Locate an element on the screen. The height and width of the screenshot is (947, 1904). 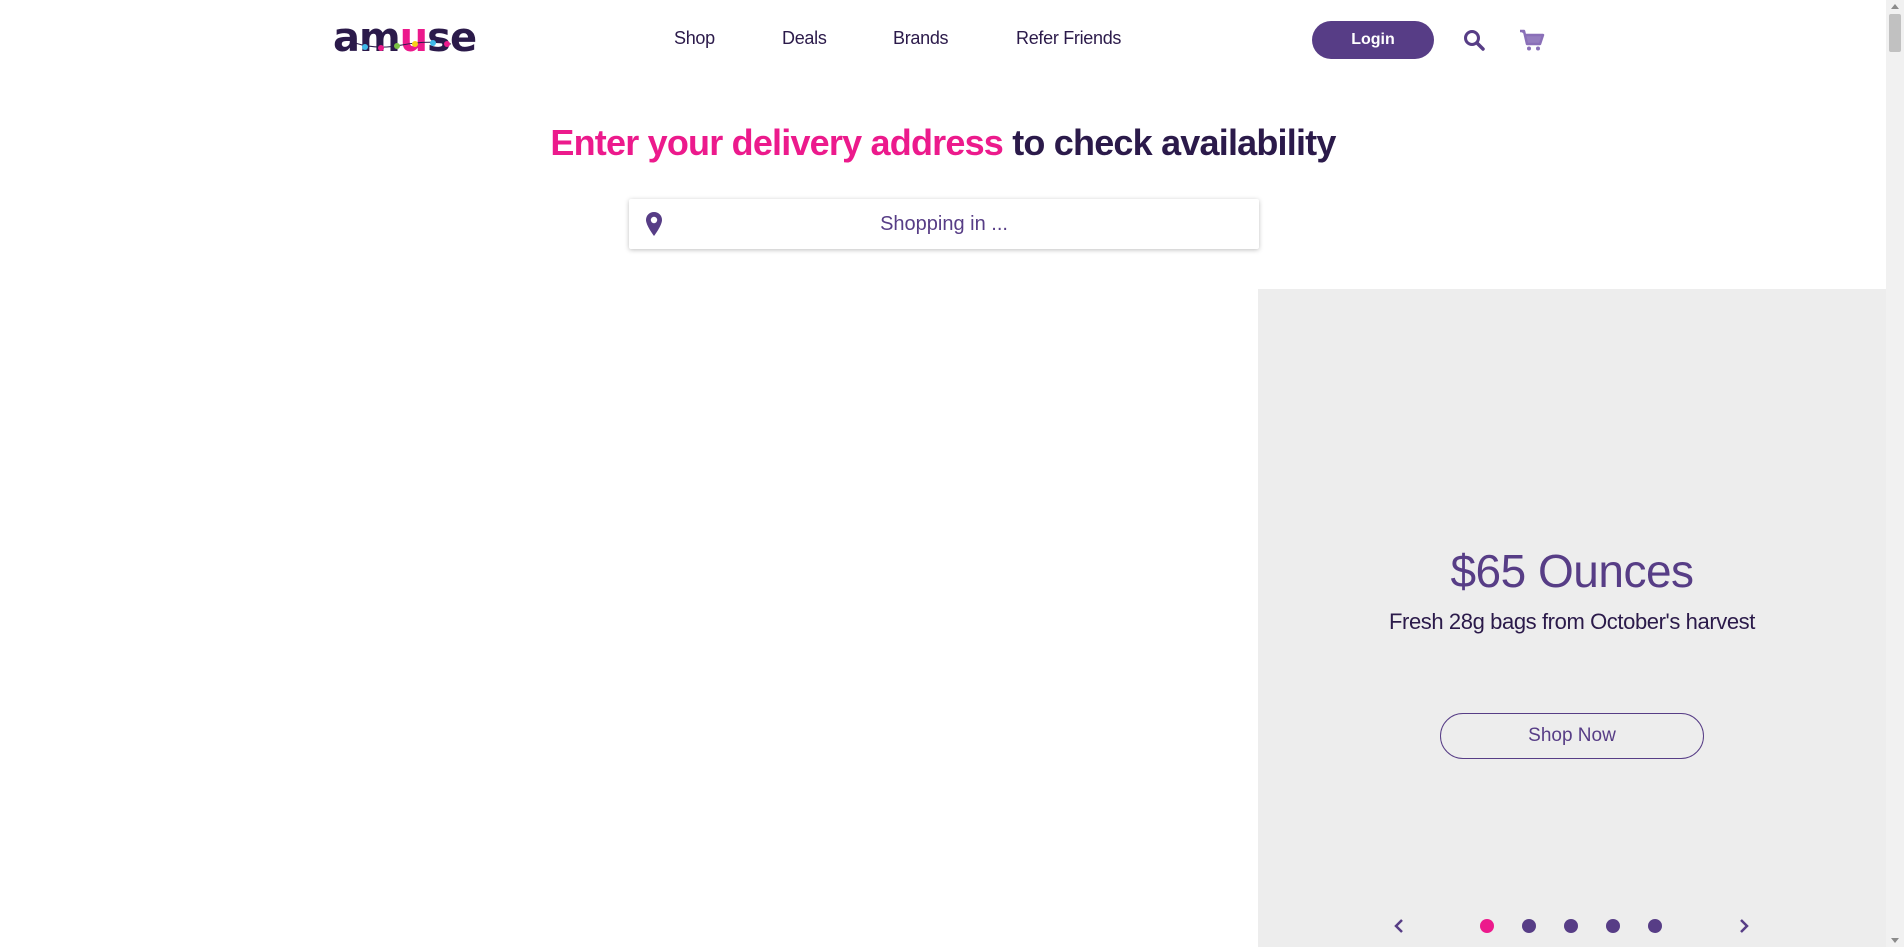
headline-highlight: Enter your delivery address is located at coordinates (777, 142).